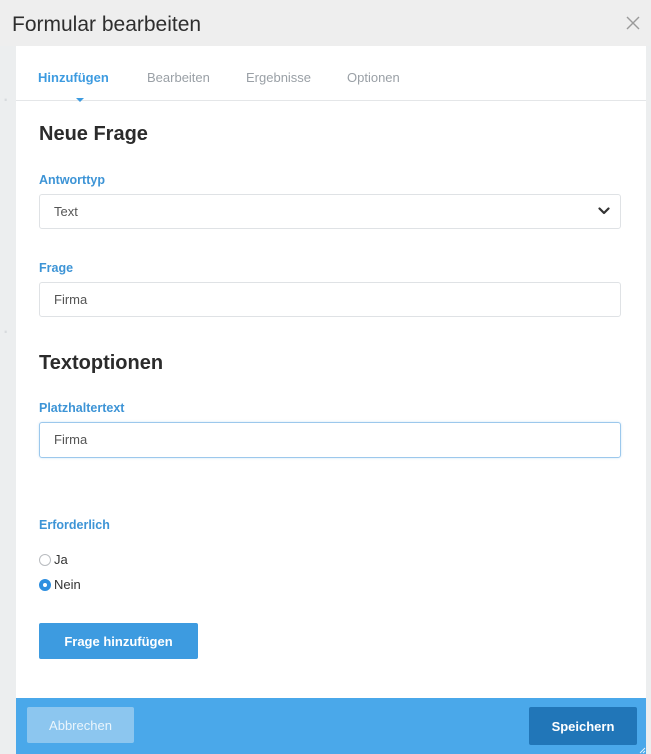 Image resolution: width=651 pixels, height=754 pixels. Describe the element at coordinates (93, 134) in the screenshot. I see `section-heading-new-question: Neue Frage` at that location.